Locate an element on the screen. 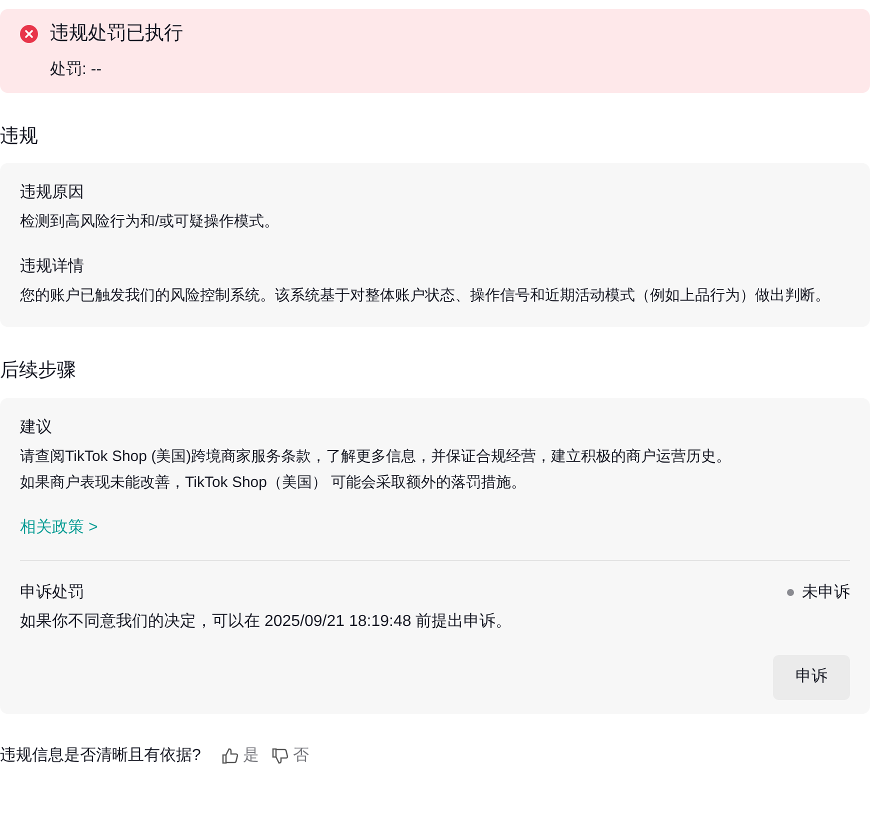  thumbs-up-icon is located at coordinates (229, 755).